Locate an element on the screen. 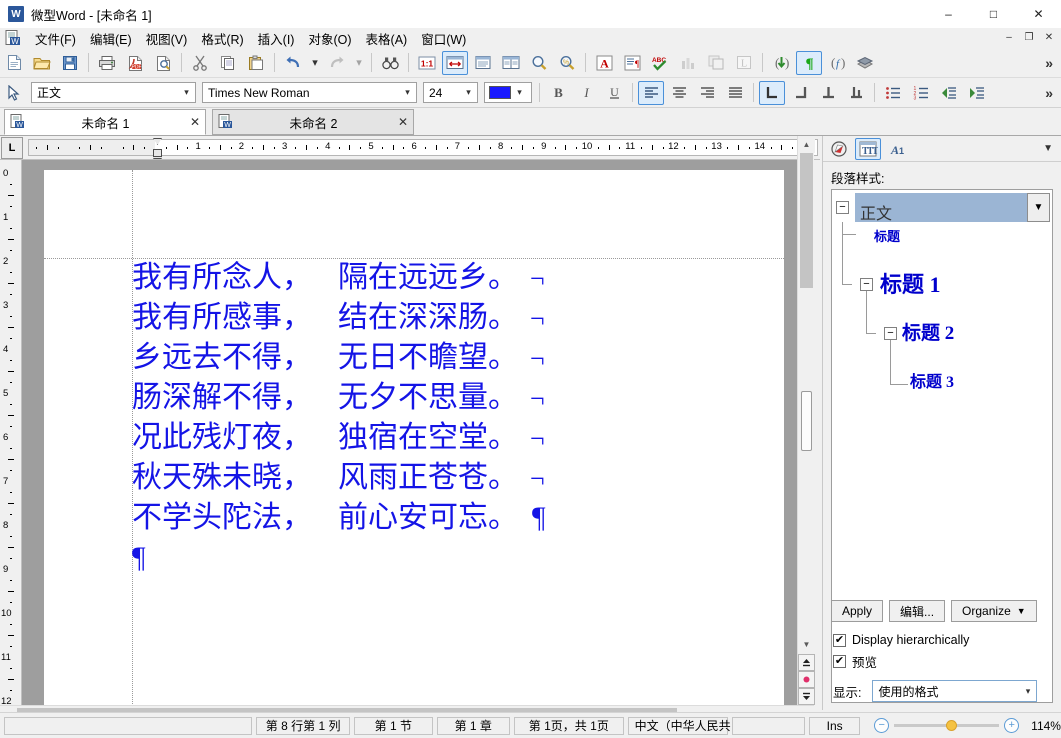 This screenshot has width=1061, height=738. next-page-icon is located at coordinates (806, 696).